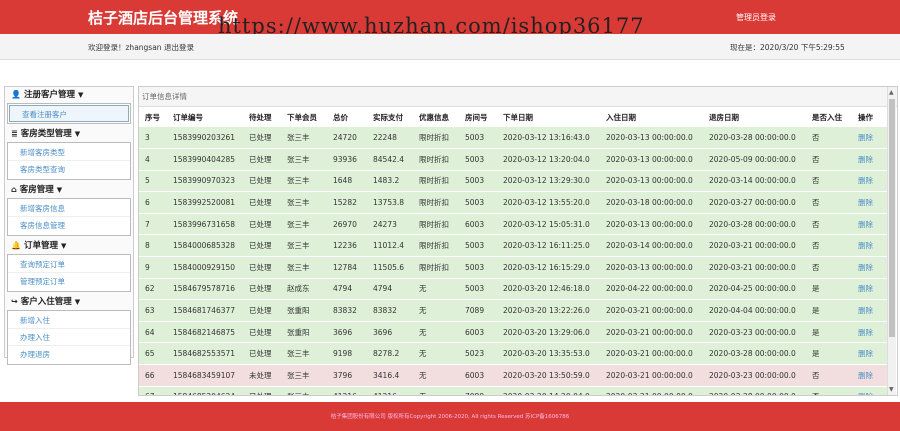  I want to click on table-cell: 1583996731658, so click(205, 224).